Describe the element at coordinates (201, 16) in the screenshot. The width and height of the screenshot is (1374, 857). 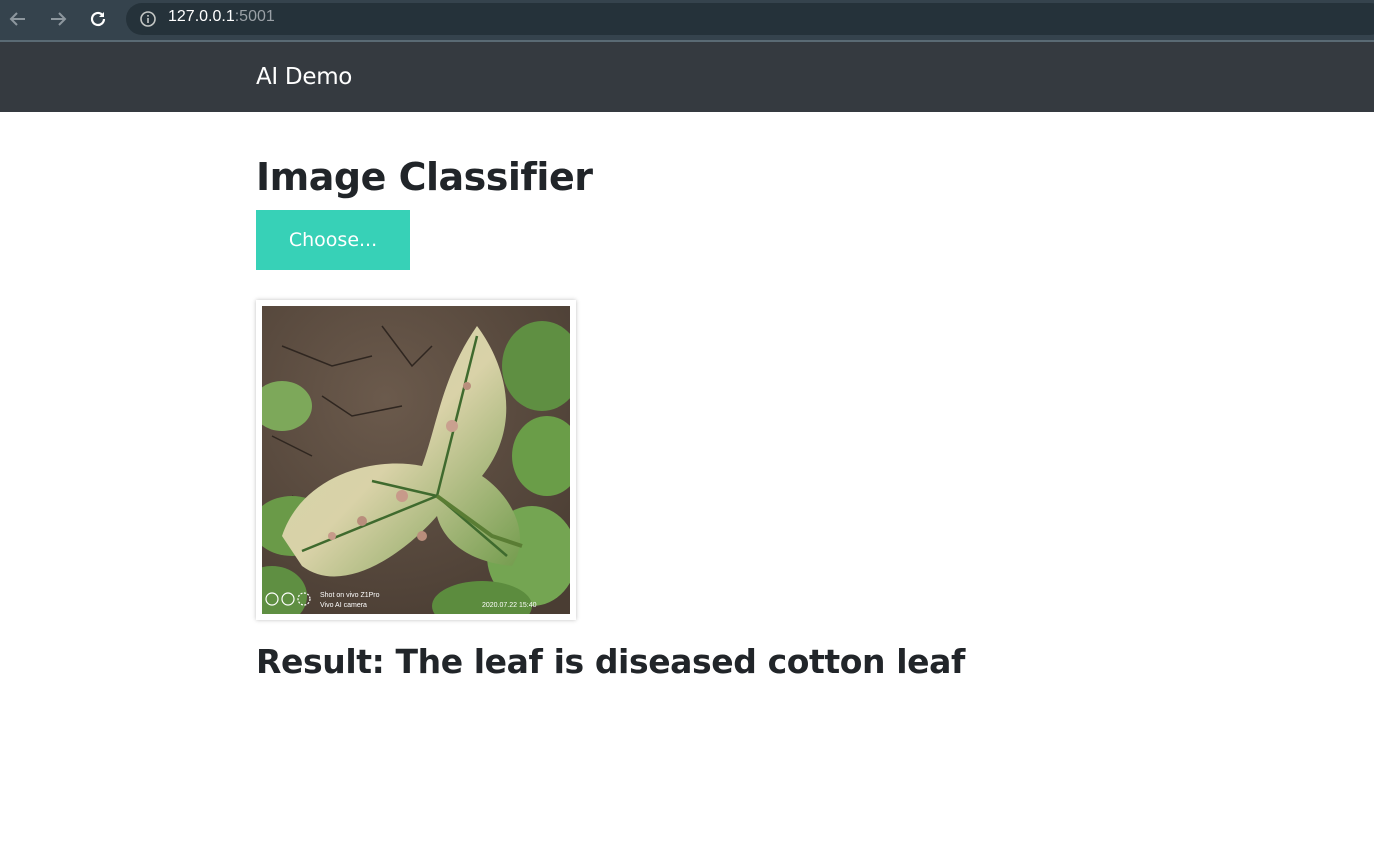
I see `url-host: 127.0.0.1` at that location.